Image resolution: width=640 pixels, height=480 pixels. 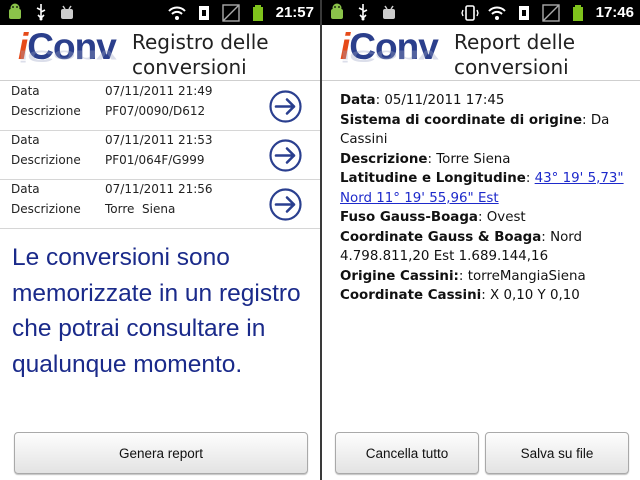 What do you see at coordinates (155, 111) in the screenshot?
I see `description-value: PF07/0090/D612` at bounding box center [155, 111].